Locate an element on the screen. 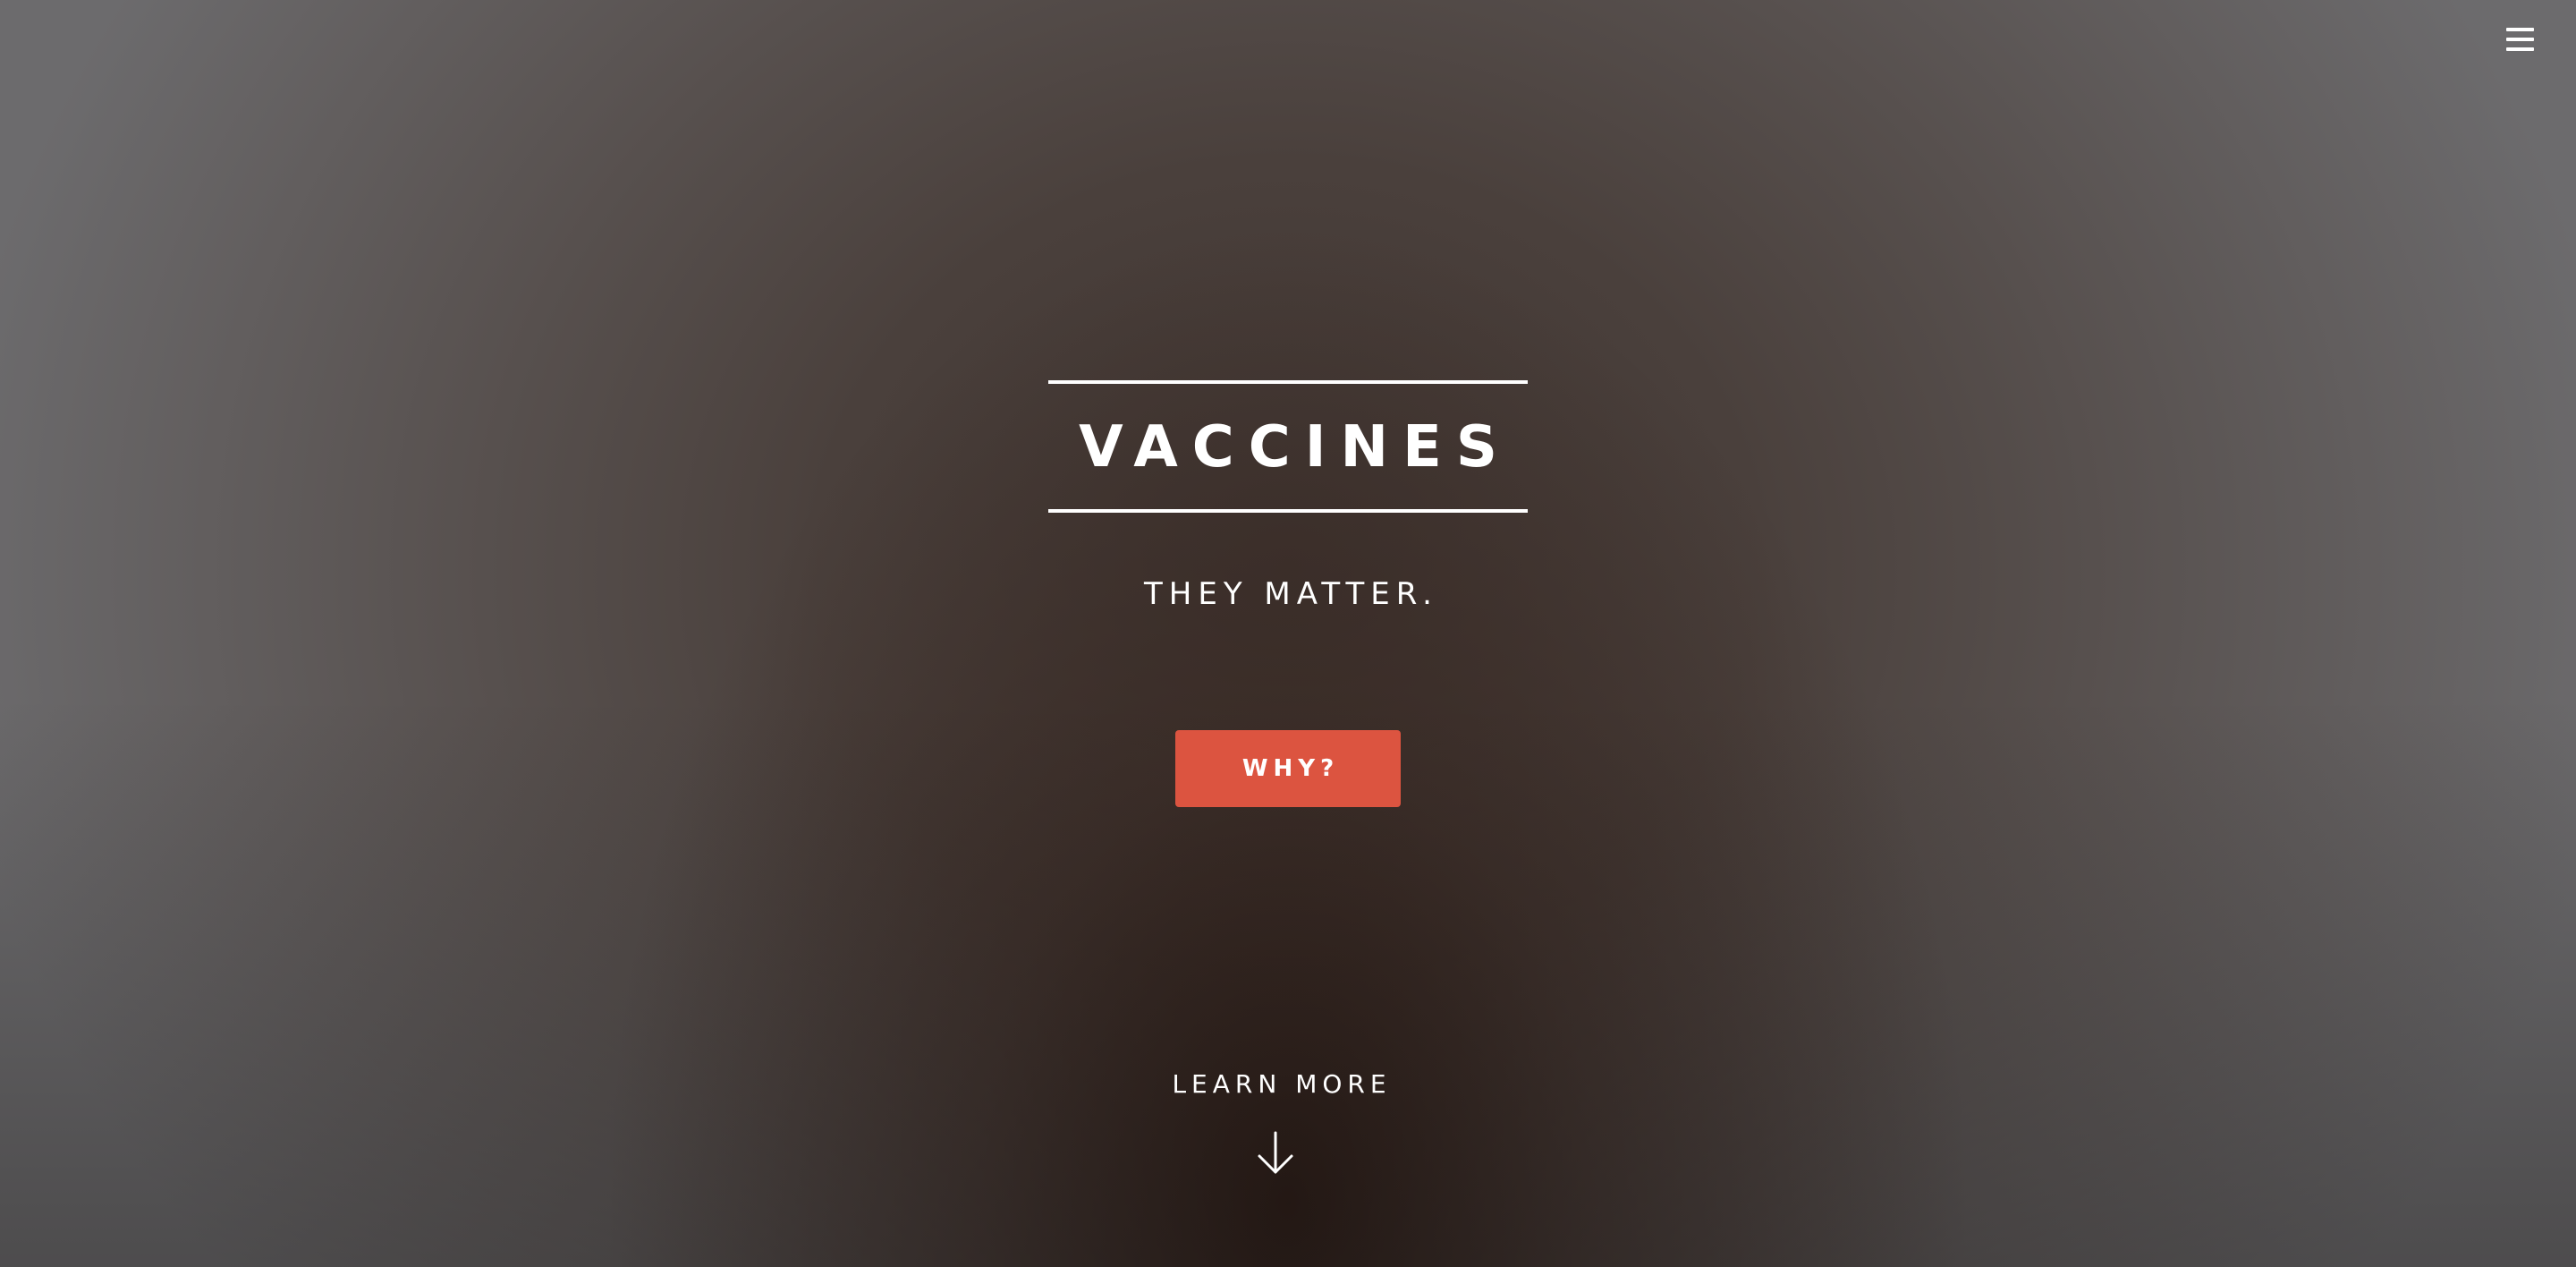 The image size is (2576, 1267). title-bottom-divider is located at coordinates (1288, 511).